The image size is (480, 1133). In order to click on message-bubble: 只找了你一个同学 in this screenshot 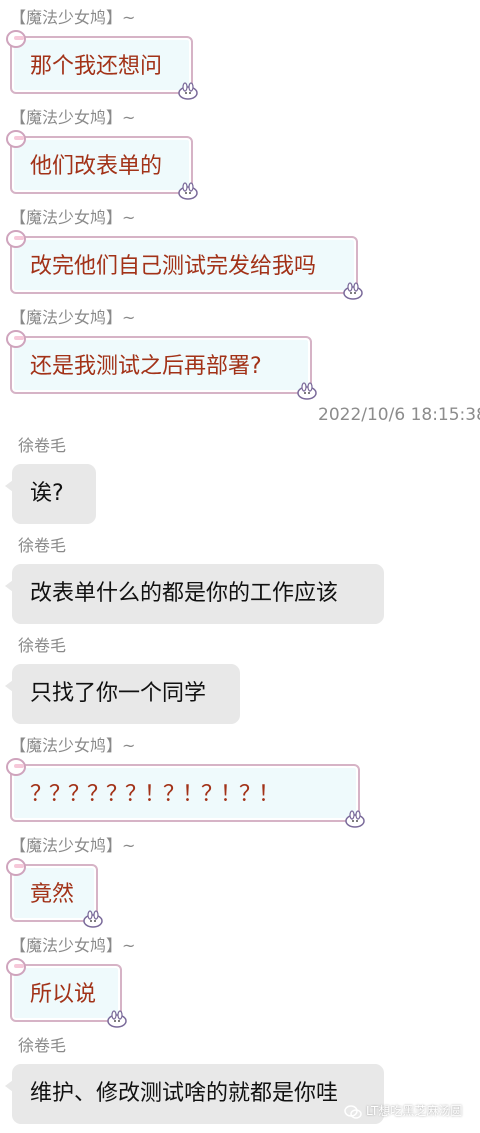, I will do `click(122, 694)`.